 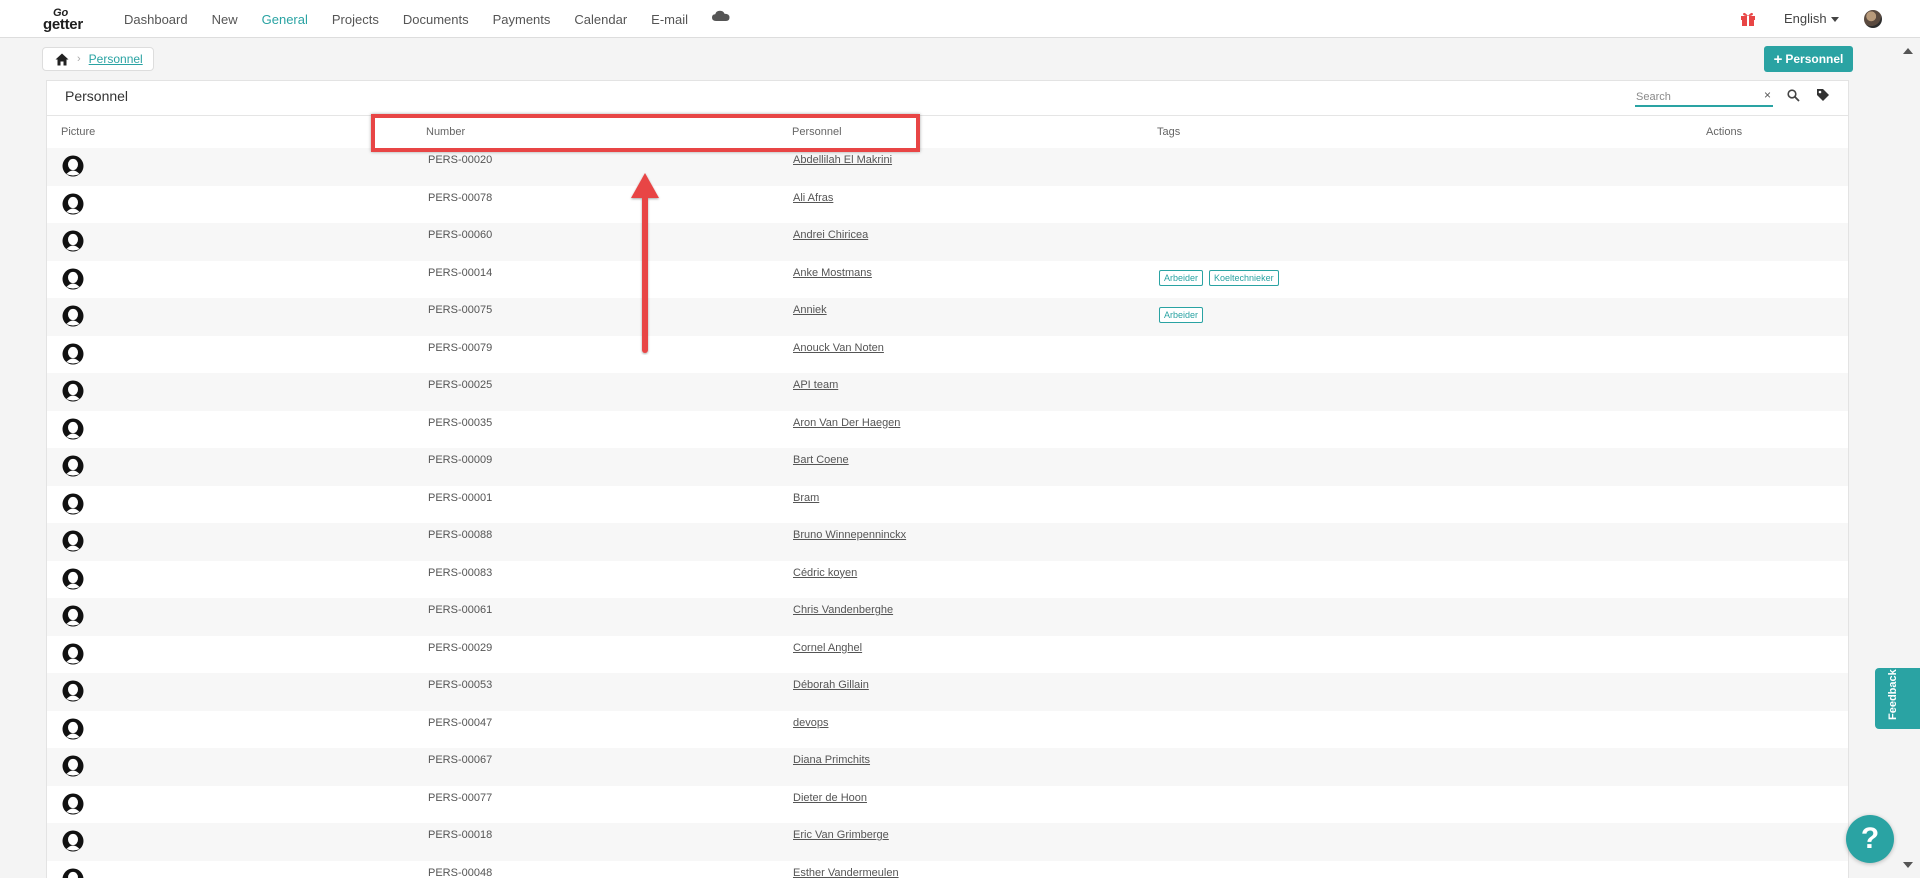 I want to click on gogetter-logo: Go getter, so click(x=72, y=20).